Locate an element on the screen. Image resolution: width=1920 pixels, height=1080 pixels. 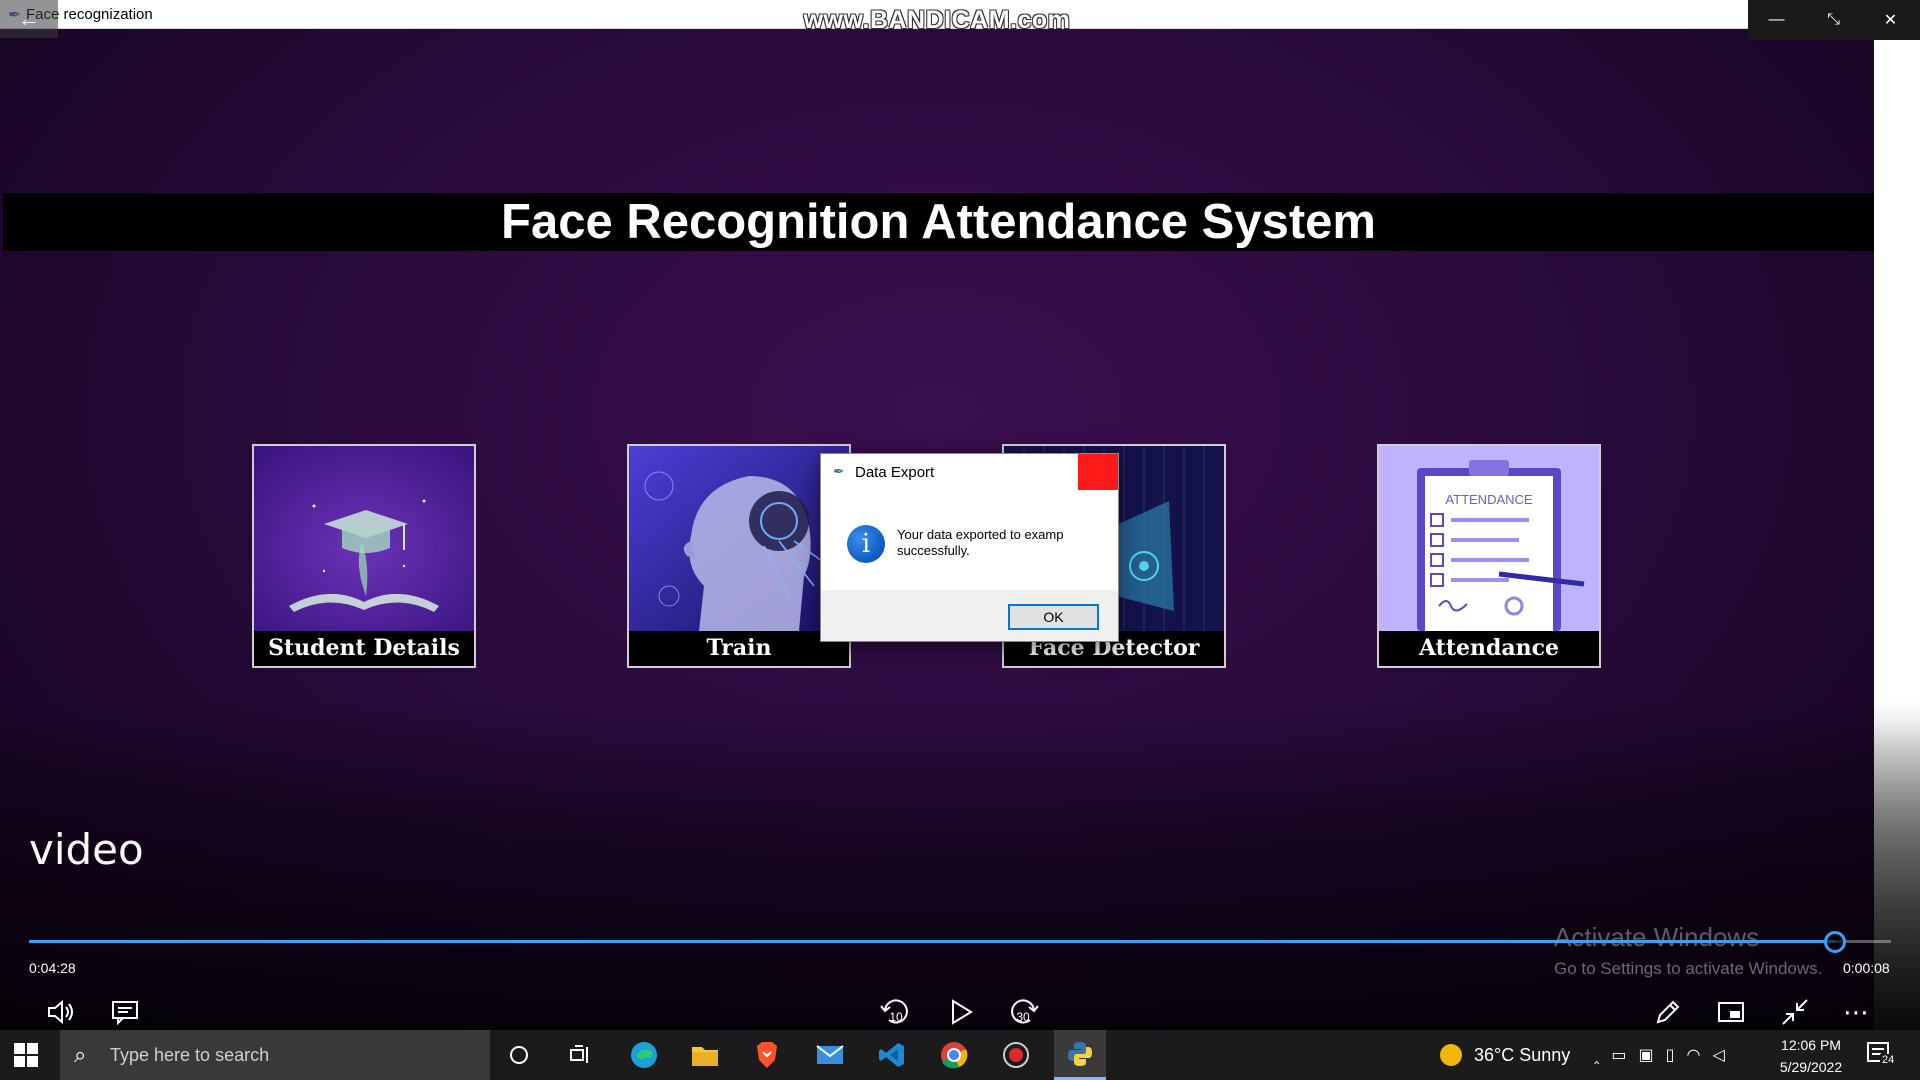
close-icon: ✕ is located at coordinates (1890, 20).